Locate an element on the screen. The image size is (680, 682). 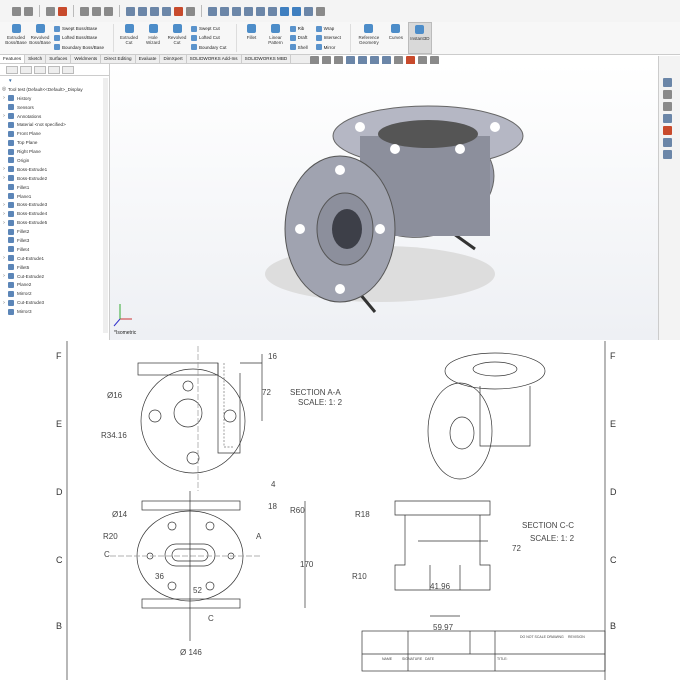
design-library-icon is located at coordinates (667, 94).